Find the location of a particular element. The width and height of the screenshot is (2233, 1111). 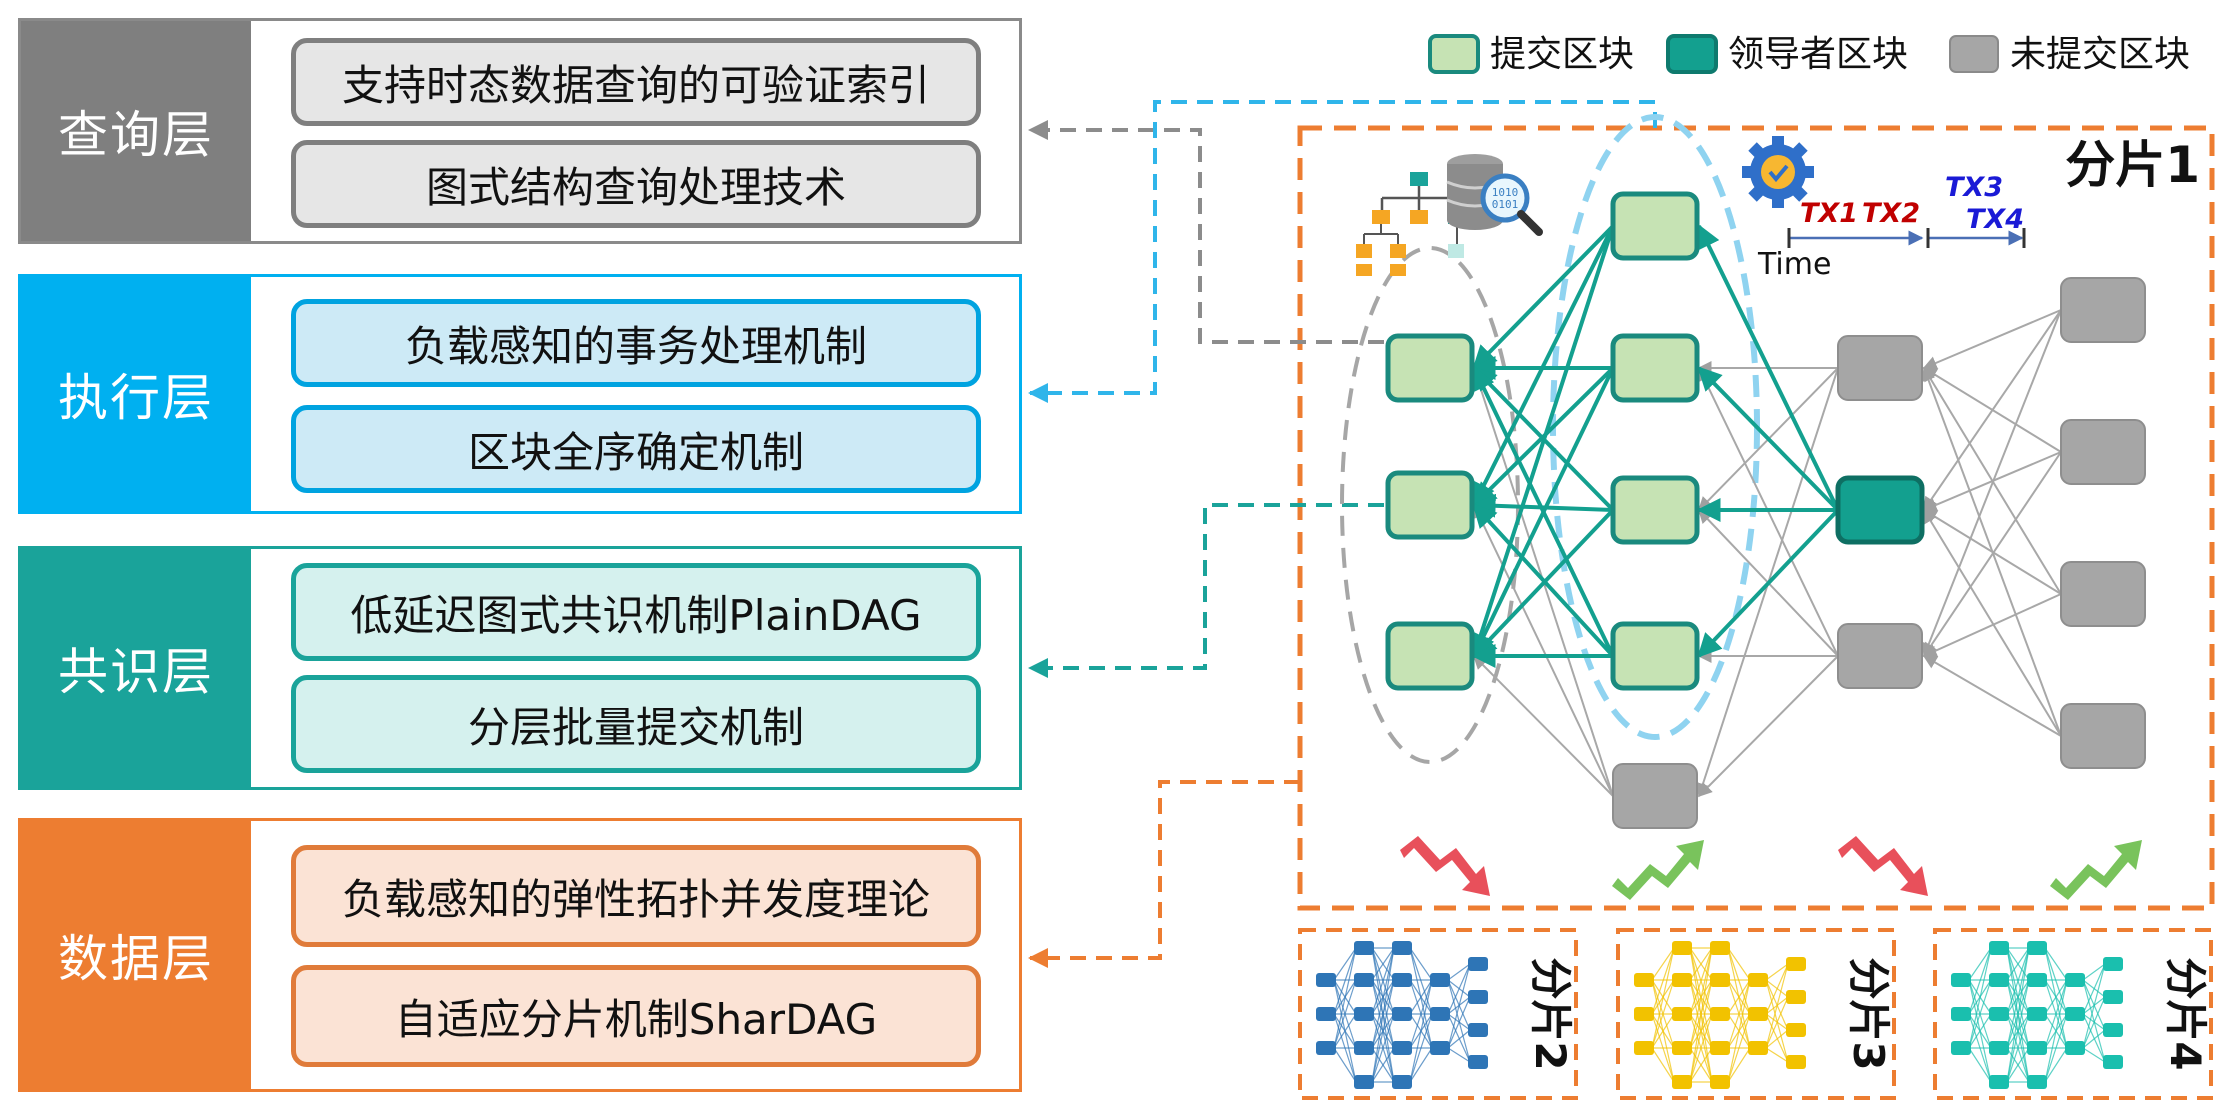

committed-block-b2 is located at coordinates (1655, 368).